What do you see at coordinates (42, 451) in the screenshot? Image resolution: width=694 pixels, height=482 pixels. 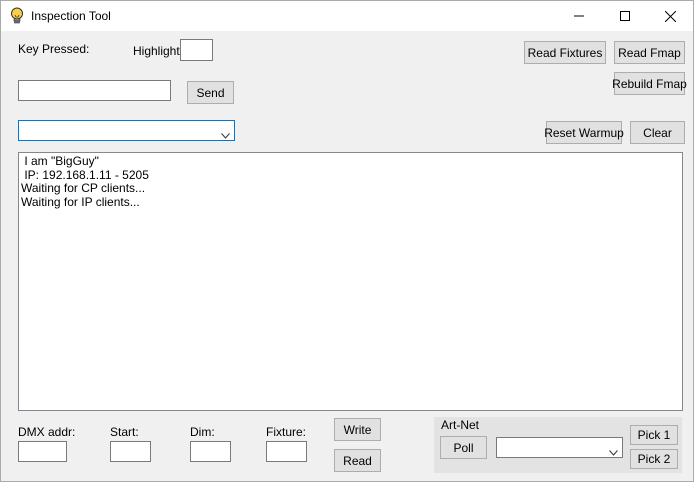 I see `dmx-addr-field` at bounding box center [42, 451].